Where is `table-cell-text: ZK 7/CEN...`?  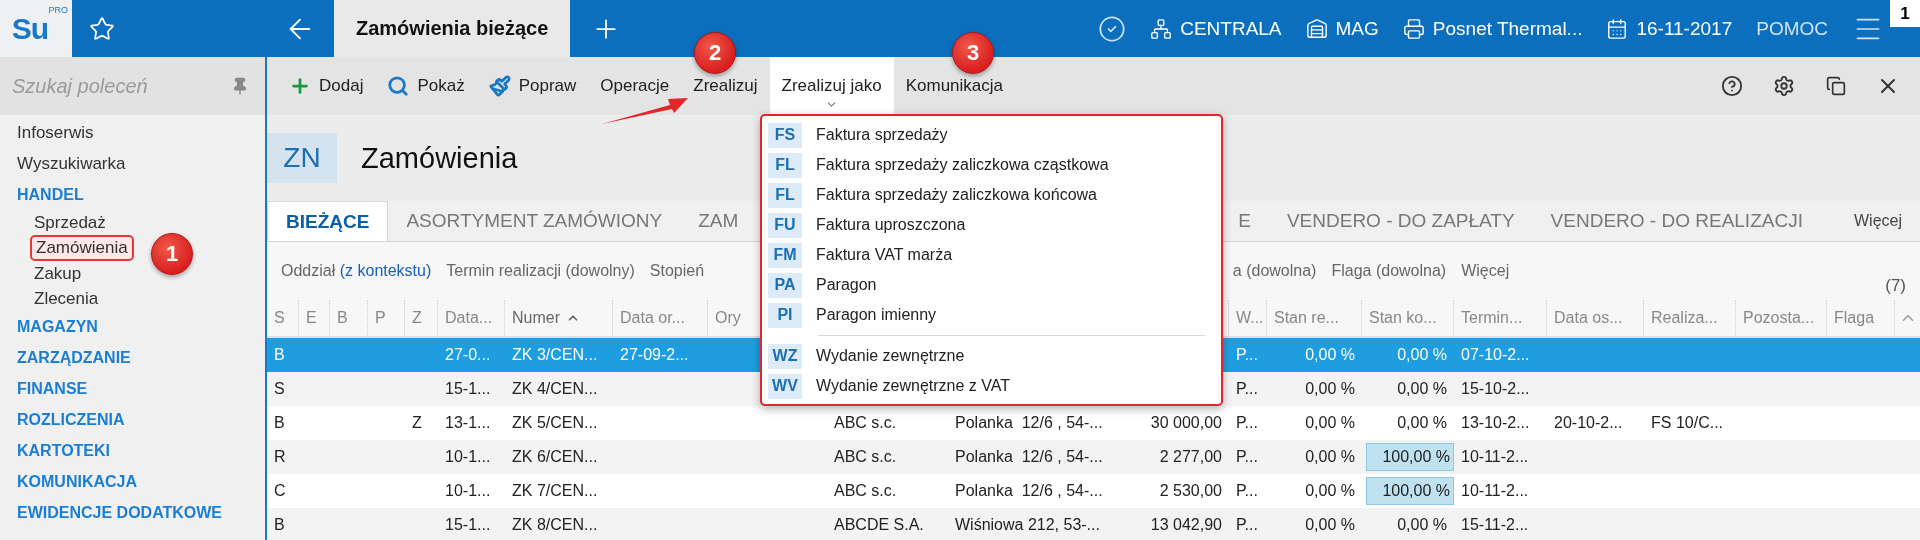
table-cell-text: ZK 7/CEN... is located at coordinates (555, 491).